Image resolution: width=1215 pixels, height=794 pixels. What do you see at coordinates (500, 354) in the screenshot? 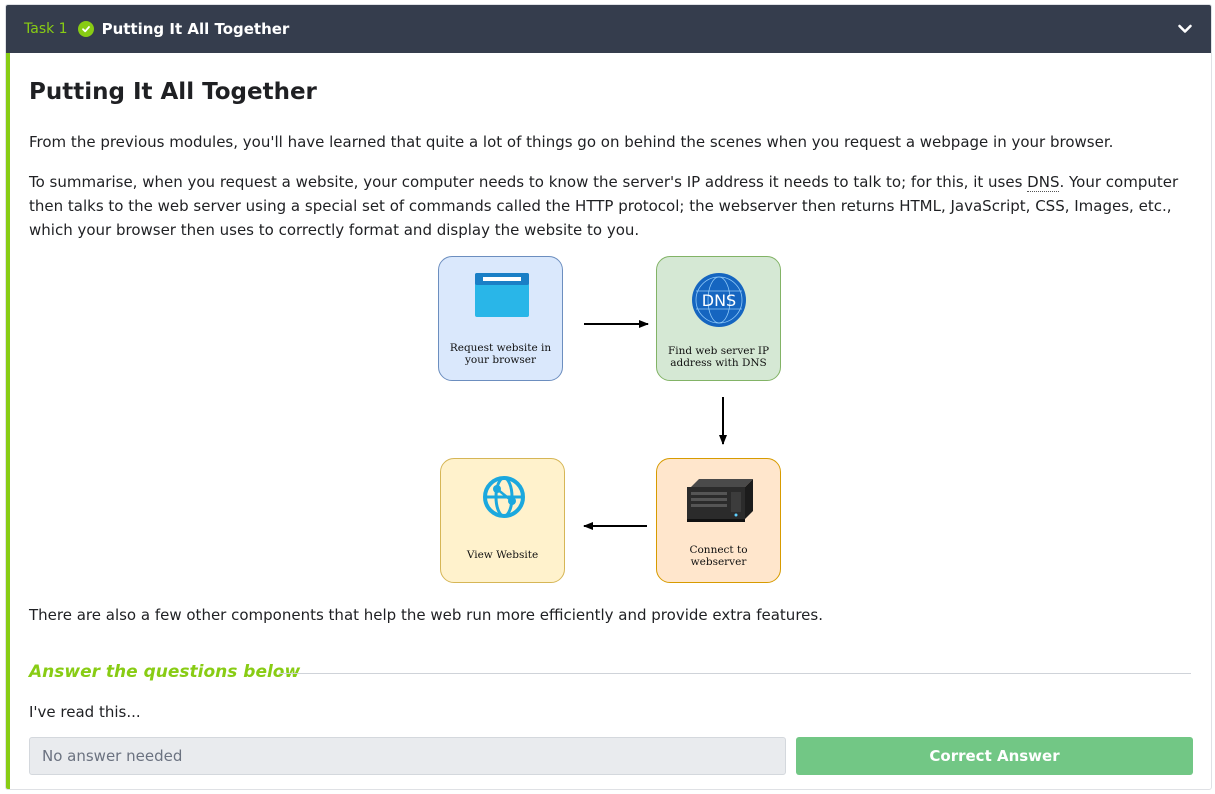
I see `step-request-label: Request website in your browser` at bounding box center [500, 354].